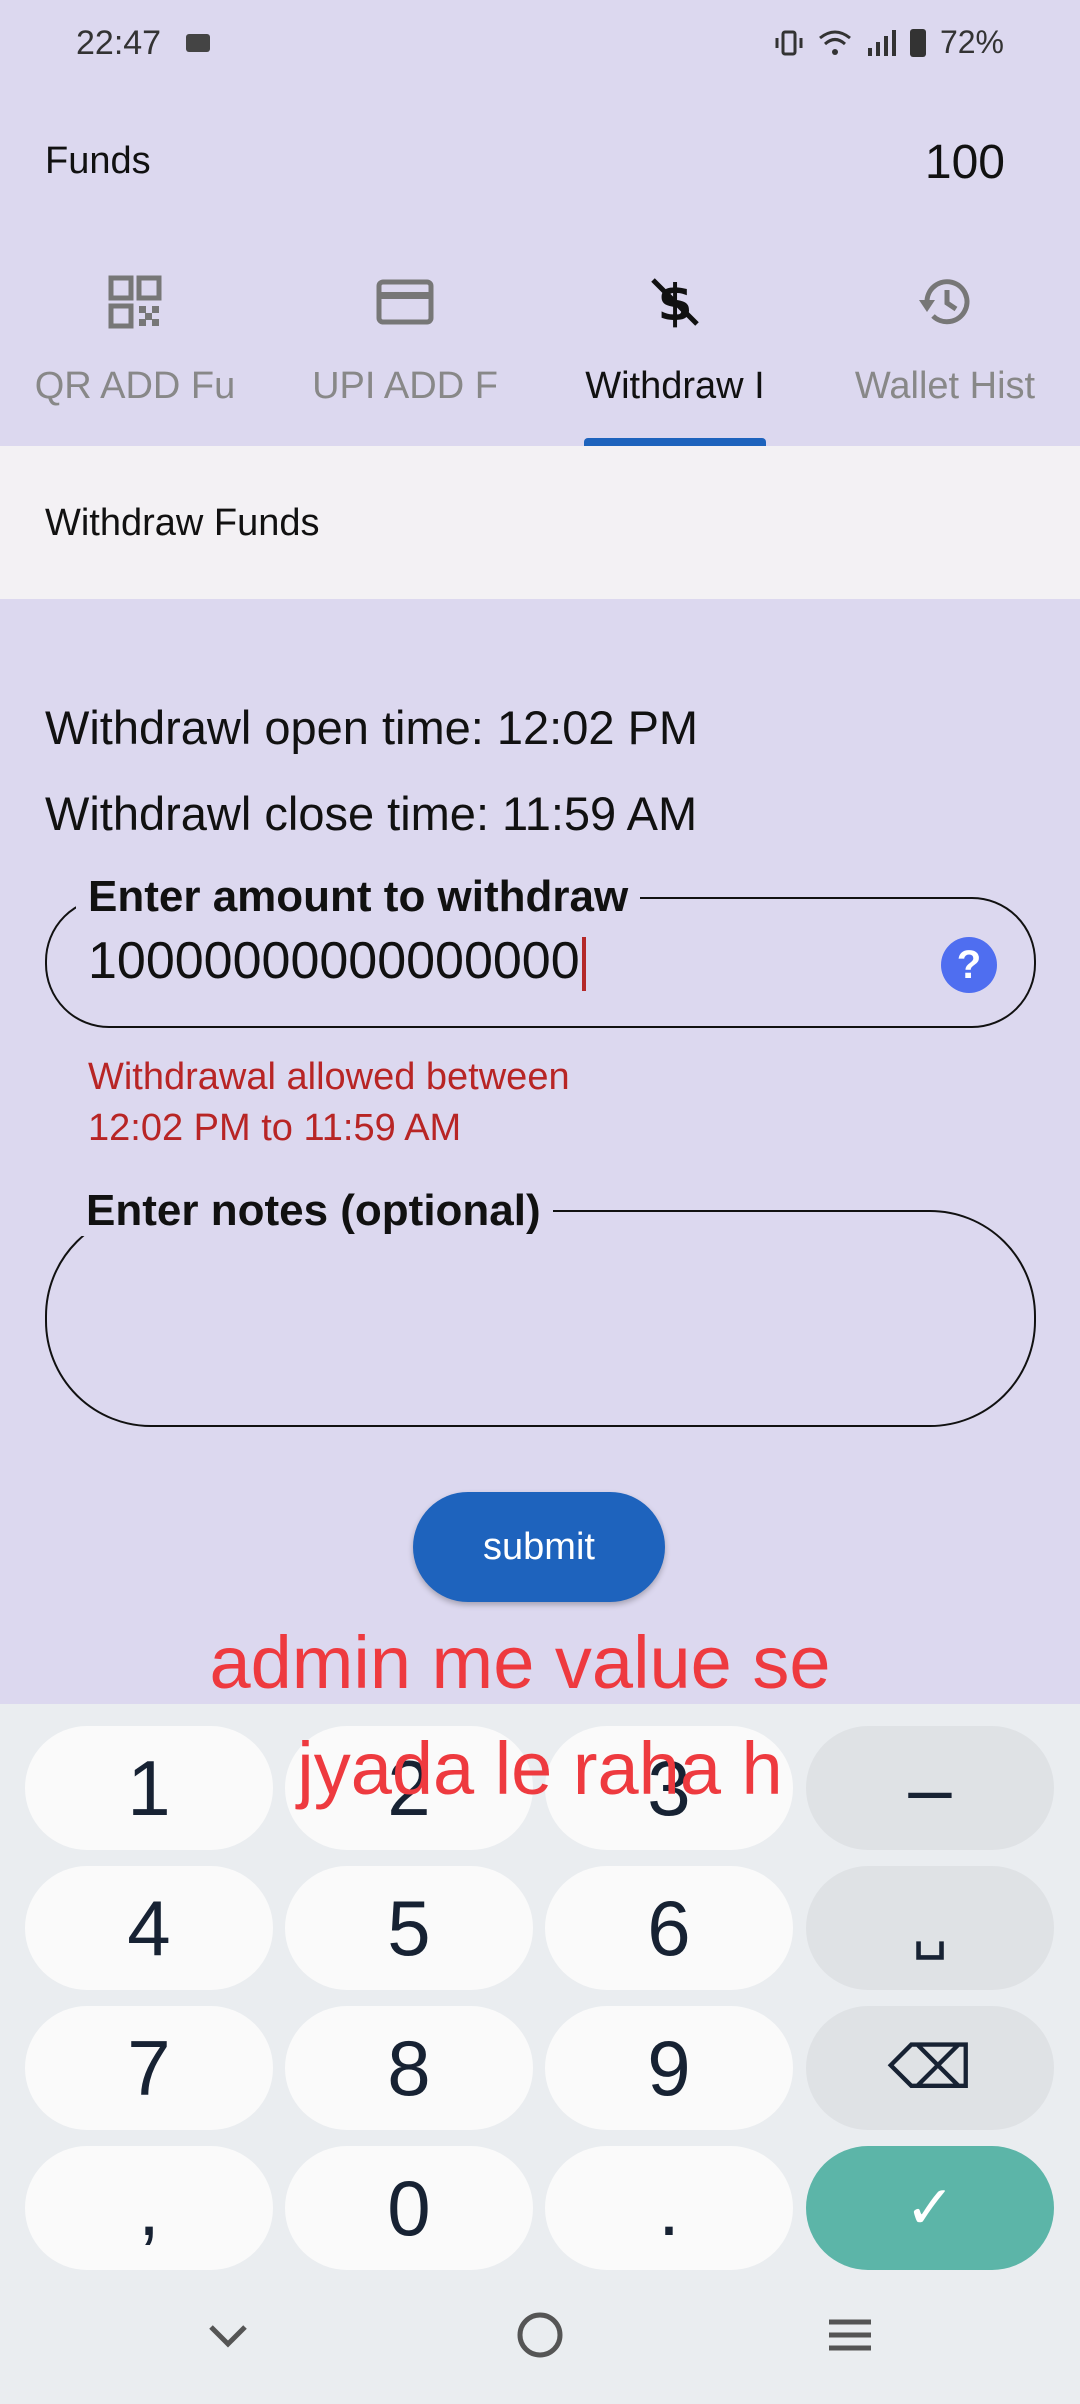 This screenshot has width=1080, height=2404. Describe the element at coordinates (917, 42) in the screenshot. I see `battery-icon` at that location.